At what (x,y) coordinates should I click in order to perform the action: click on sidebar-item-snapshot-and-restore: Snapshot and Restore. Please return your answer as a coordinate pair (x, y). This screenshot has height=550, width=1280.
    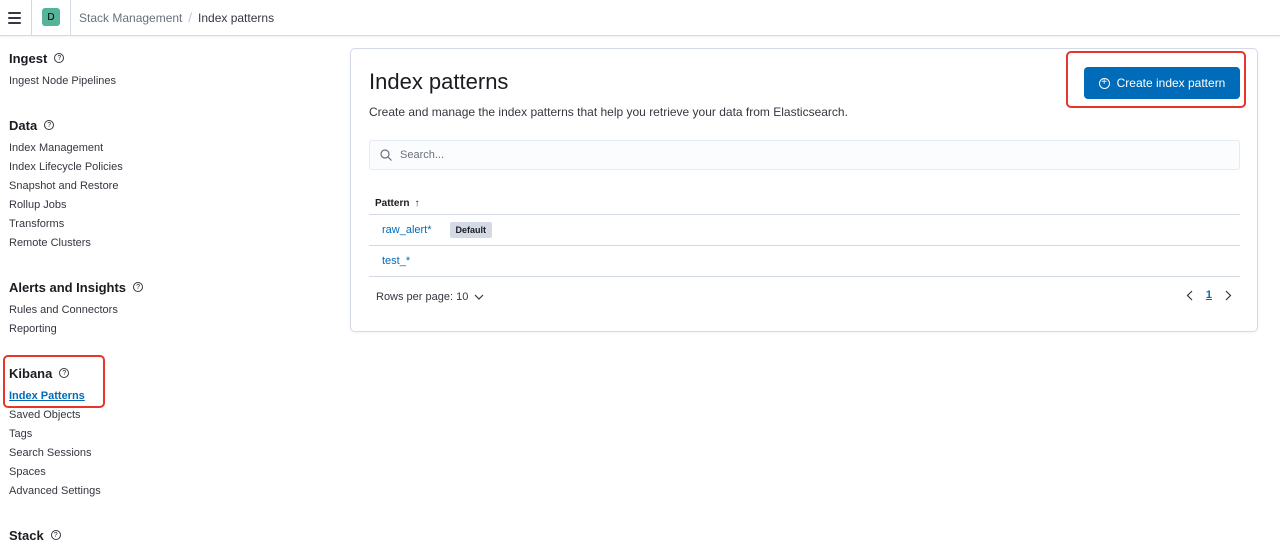
    Looking at the image, I should click on (66, 186).